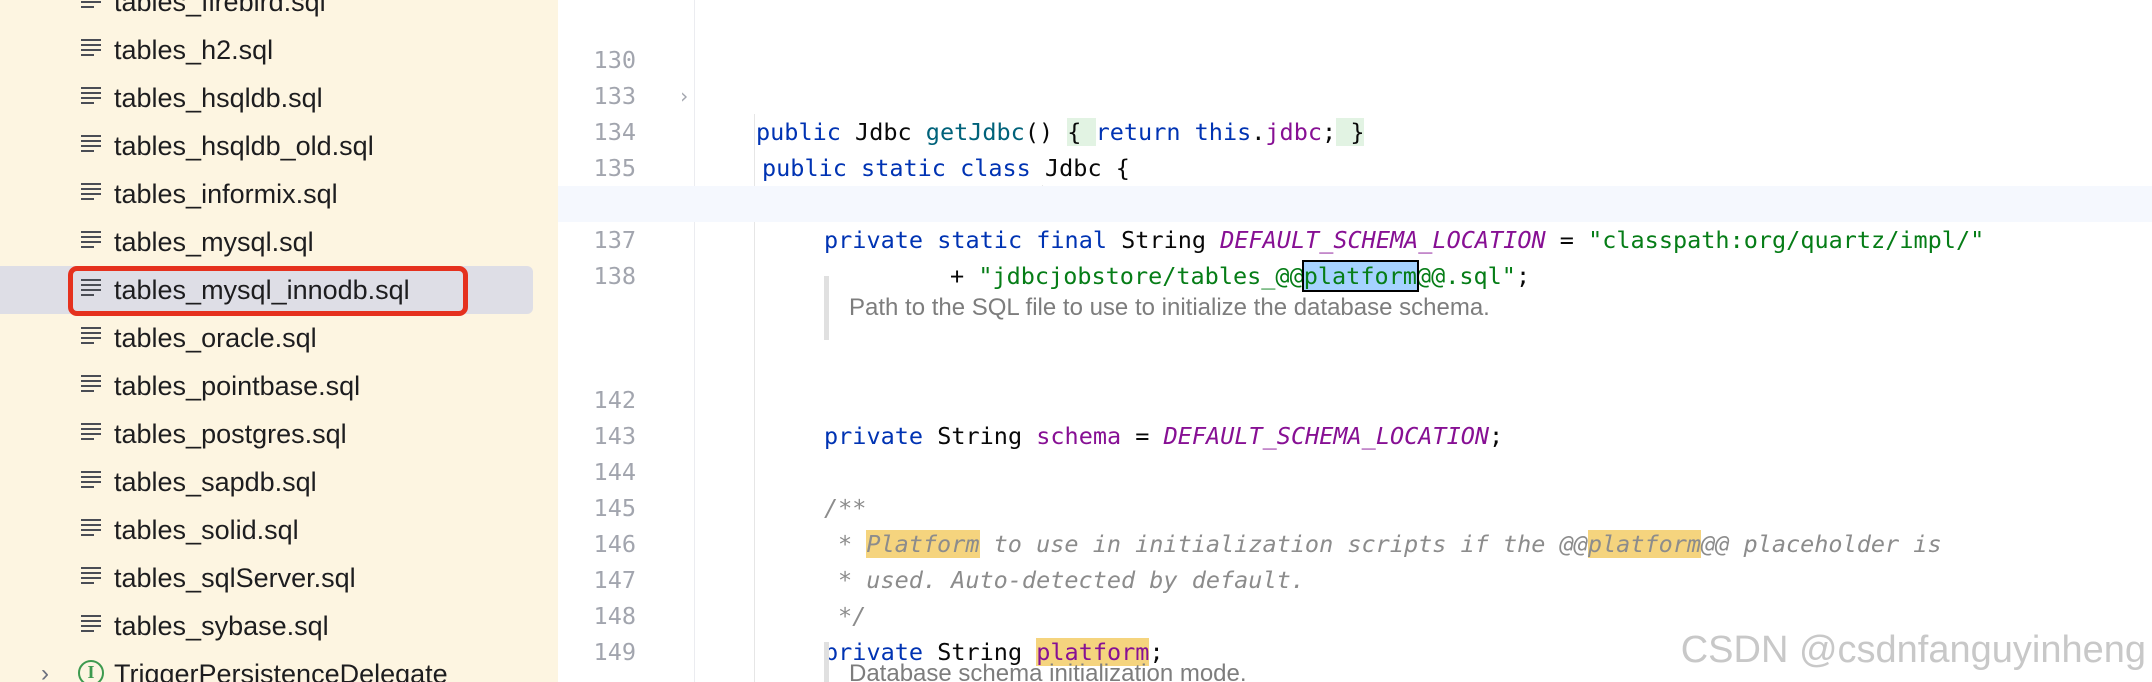 The image size is (2152, 682). What do you see at coordinates (45, 671) in the screenshot?
I see `chevron-right-icon: ›` at bounding box center [45, 671].